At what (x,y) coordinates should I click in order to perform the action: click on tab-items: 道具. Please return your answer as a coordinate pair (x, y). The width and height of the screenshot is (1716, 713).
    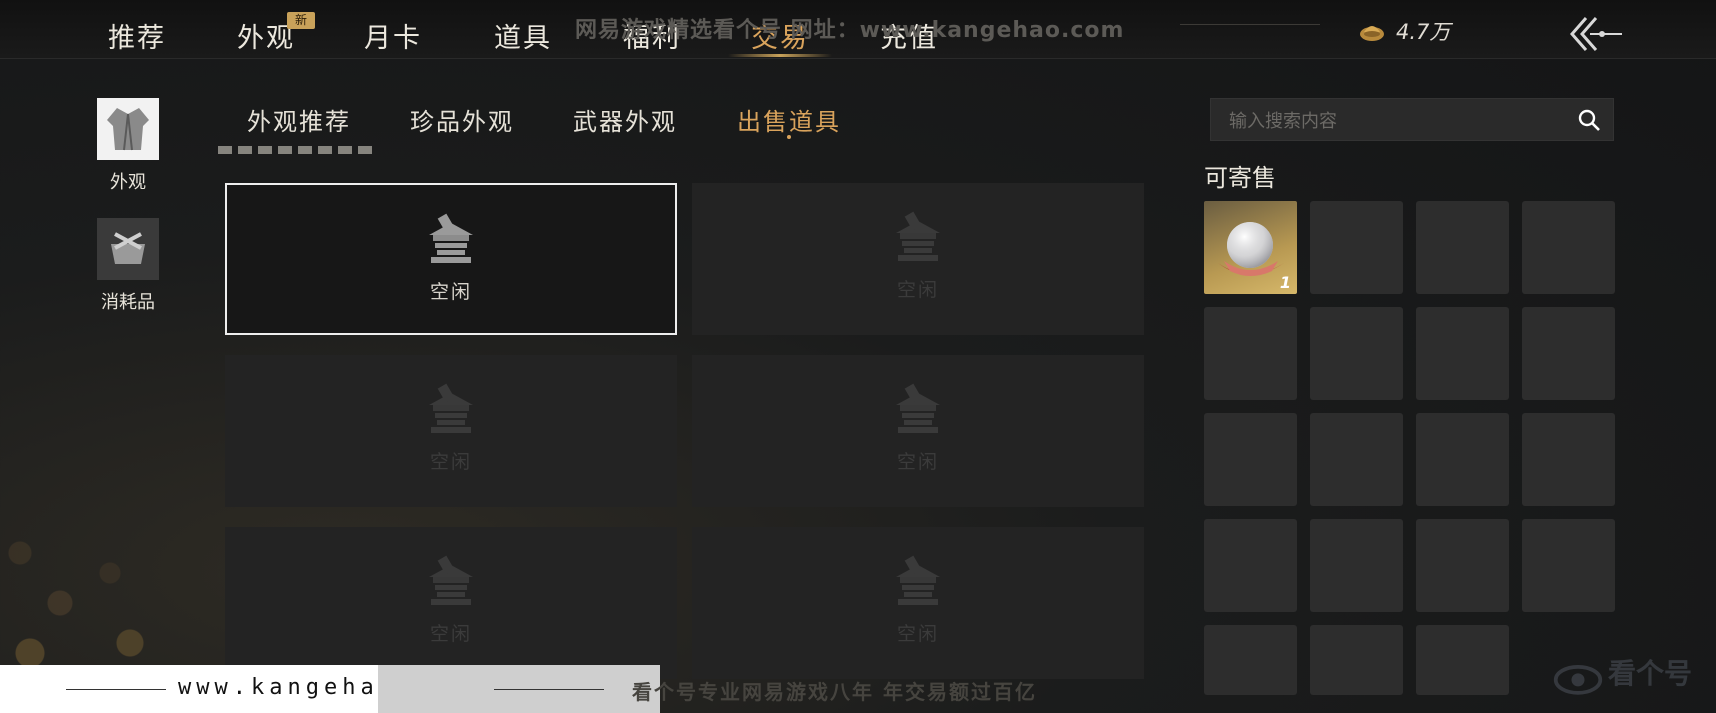
    Looking at the image, I should click on (523, 35).